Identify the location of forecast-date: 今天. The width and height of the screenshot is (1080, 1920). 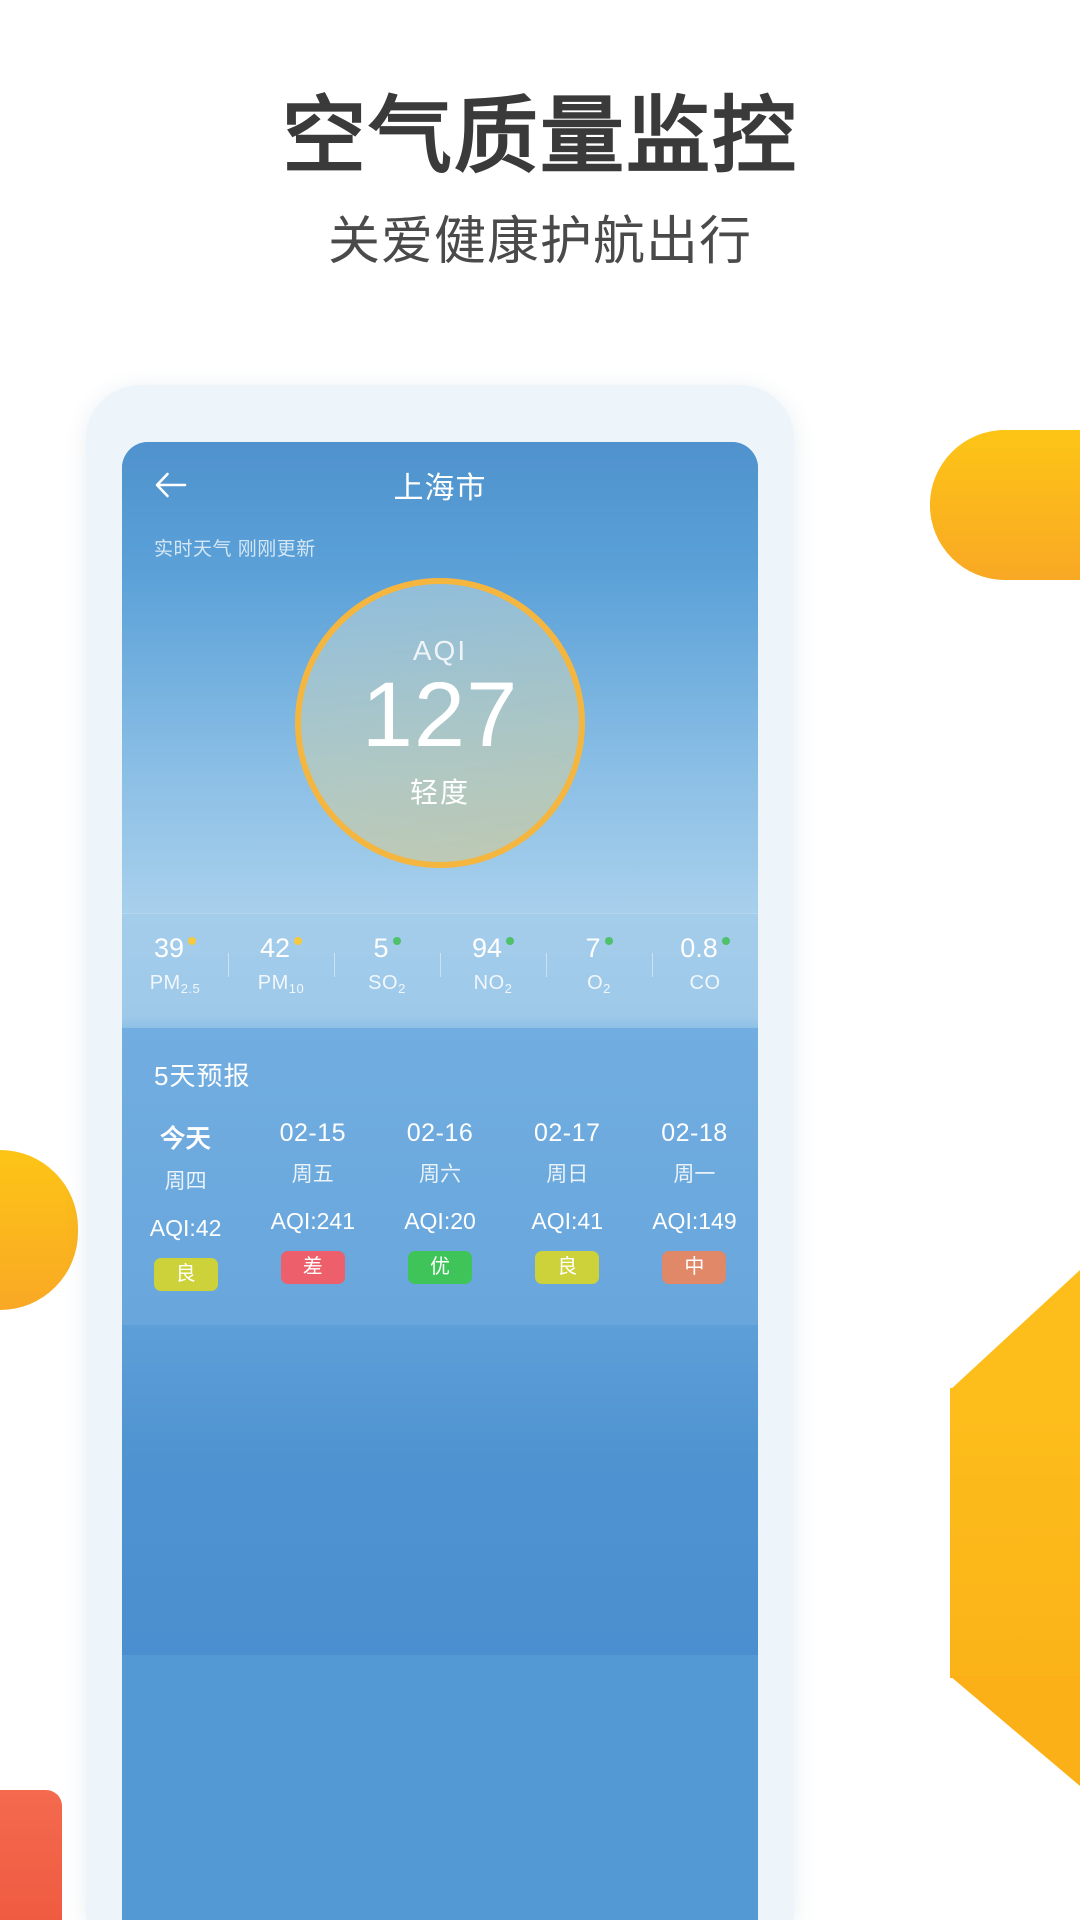
(186, 1139).